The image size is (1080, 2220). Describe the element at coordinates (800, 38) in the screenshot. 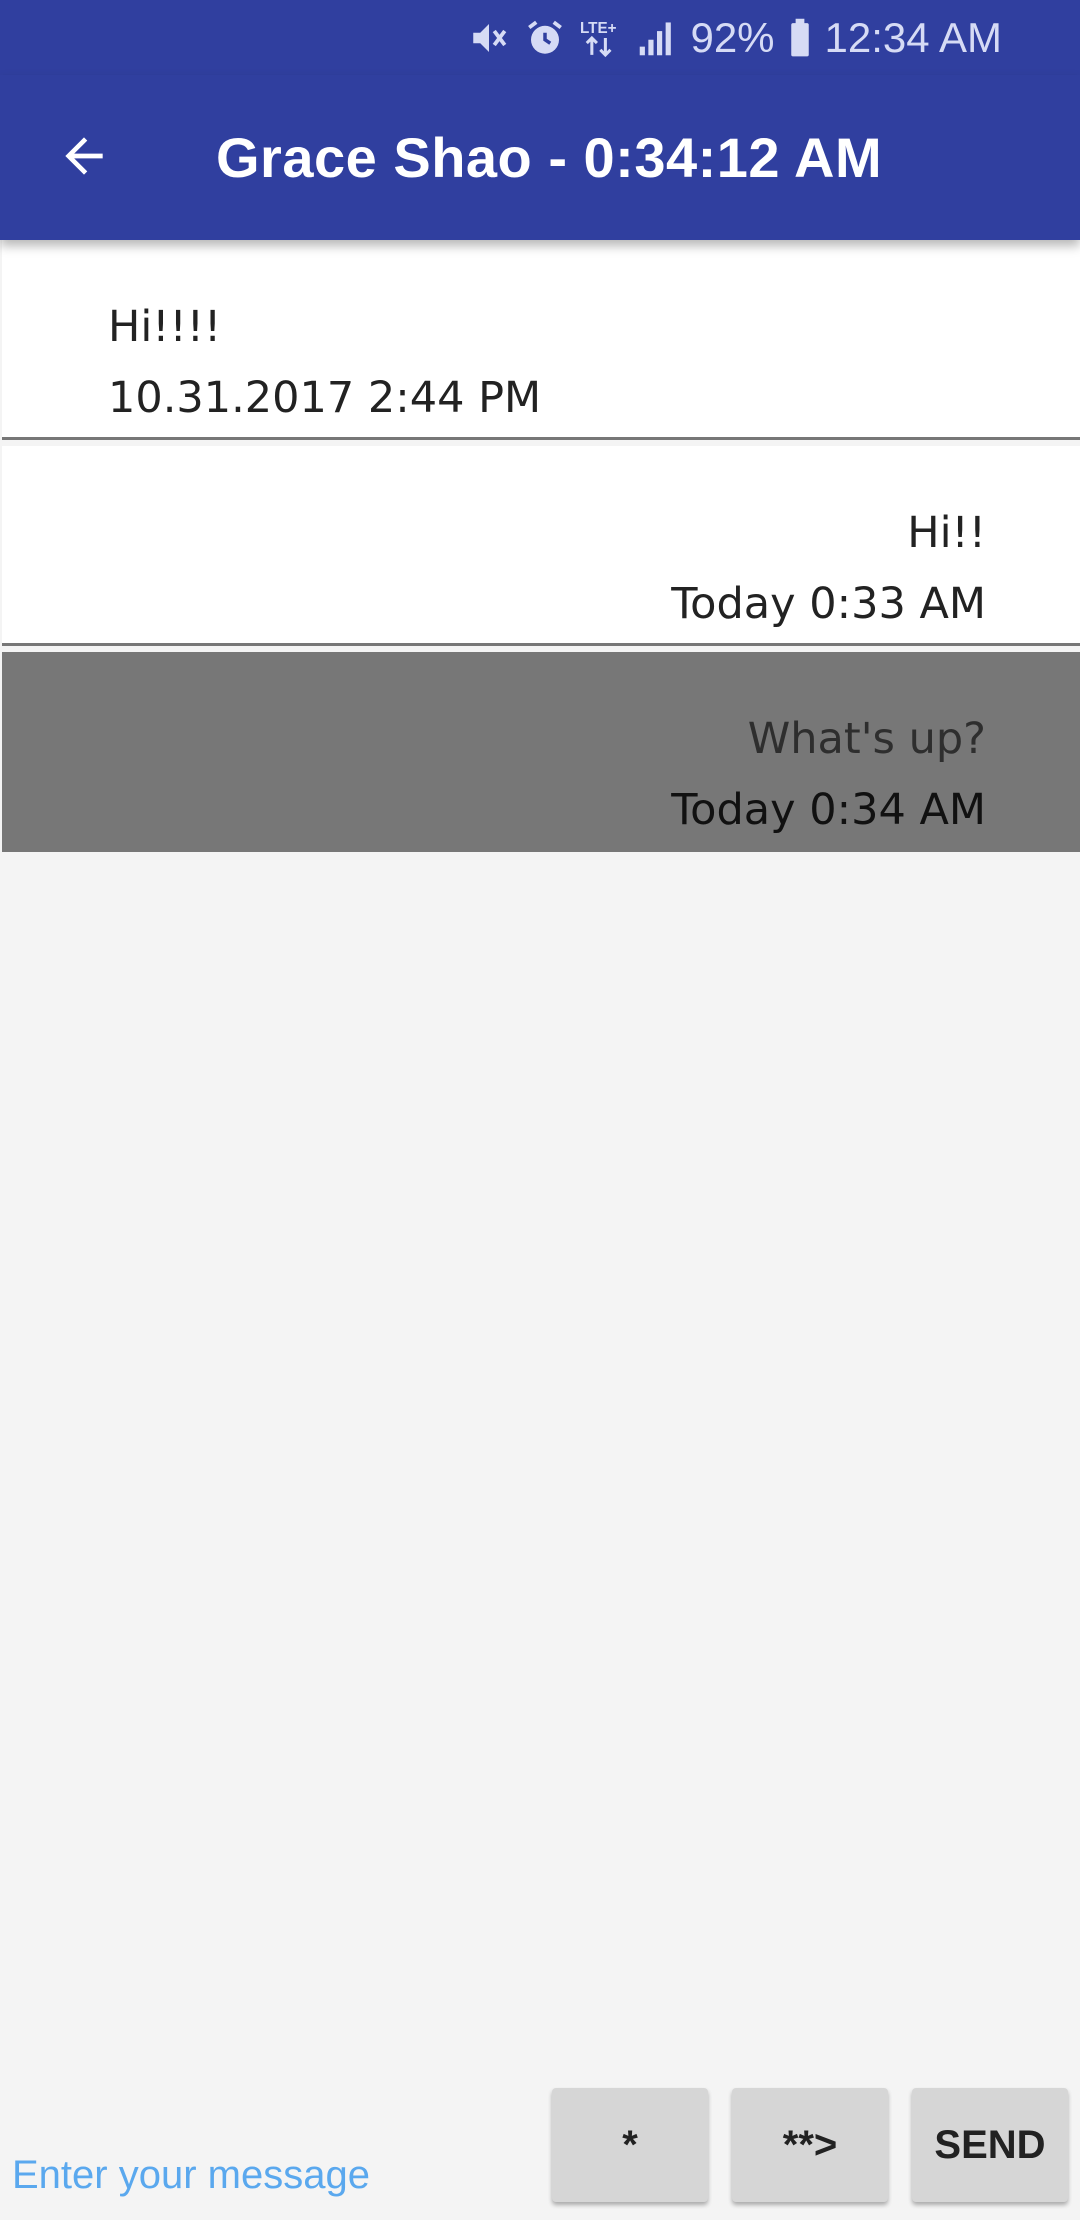

I see `battery-icon` at that location.